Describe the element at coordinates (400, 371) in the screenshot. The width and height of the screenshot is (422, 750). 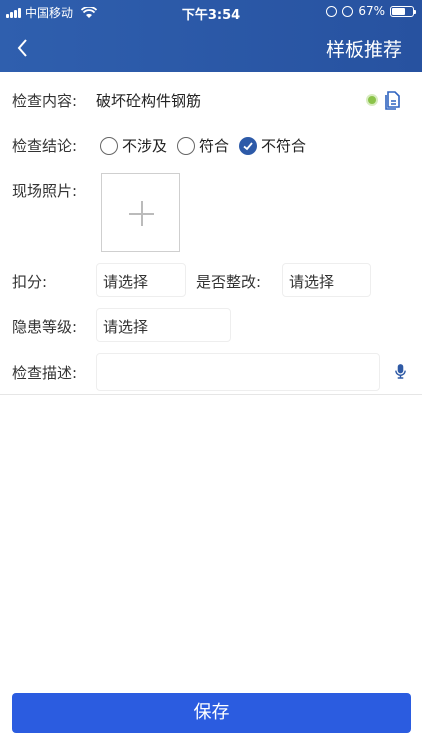
I see `microphone-icon` at that location.